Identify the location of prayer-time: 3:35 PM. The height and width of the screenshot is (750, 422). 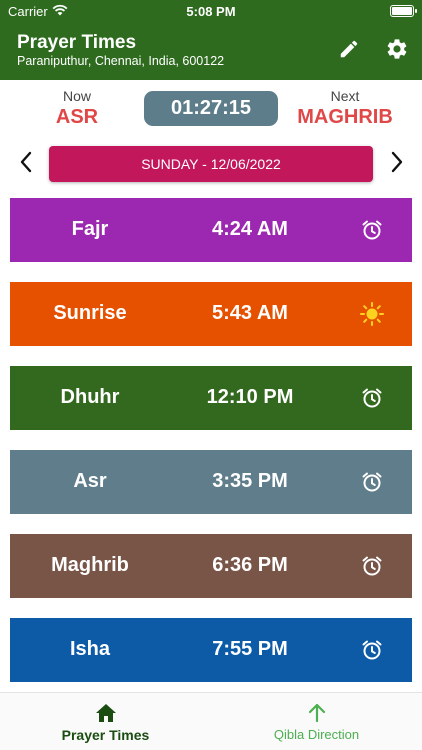
(250, 481).